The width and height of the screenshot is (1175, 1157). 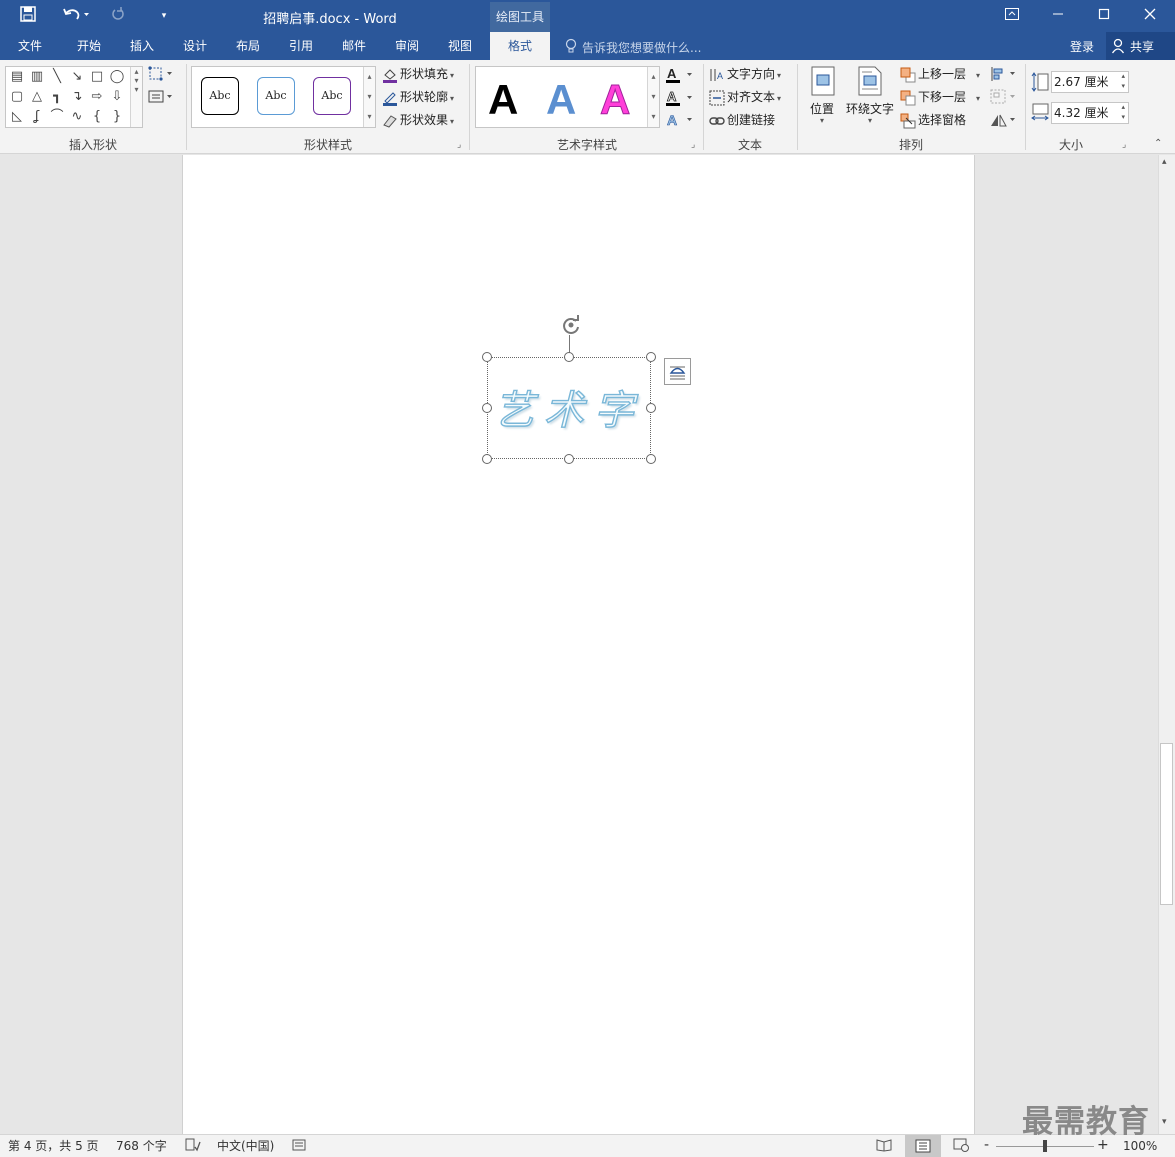 I want to click on resize-handle-top-left, so click(x=487, y=357).